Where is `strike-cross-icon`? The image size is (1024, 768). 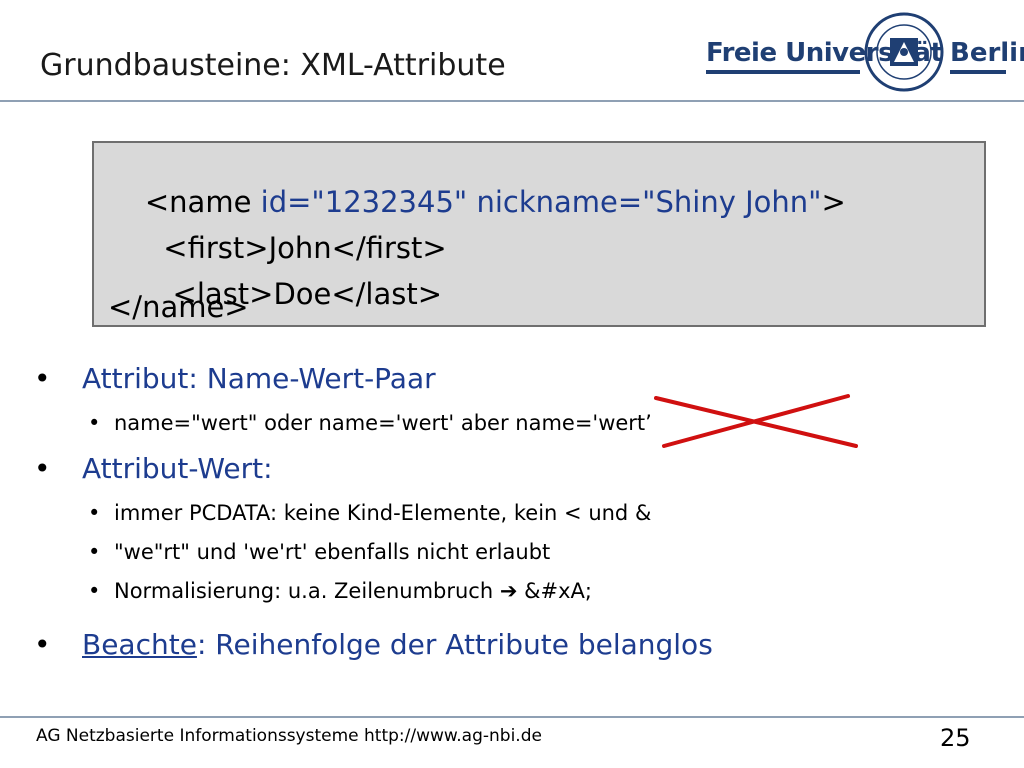
strike-cross-icon is located at coordinates (756, 421).